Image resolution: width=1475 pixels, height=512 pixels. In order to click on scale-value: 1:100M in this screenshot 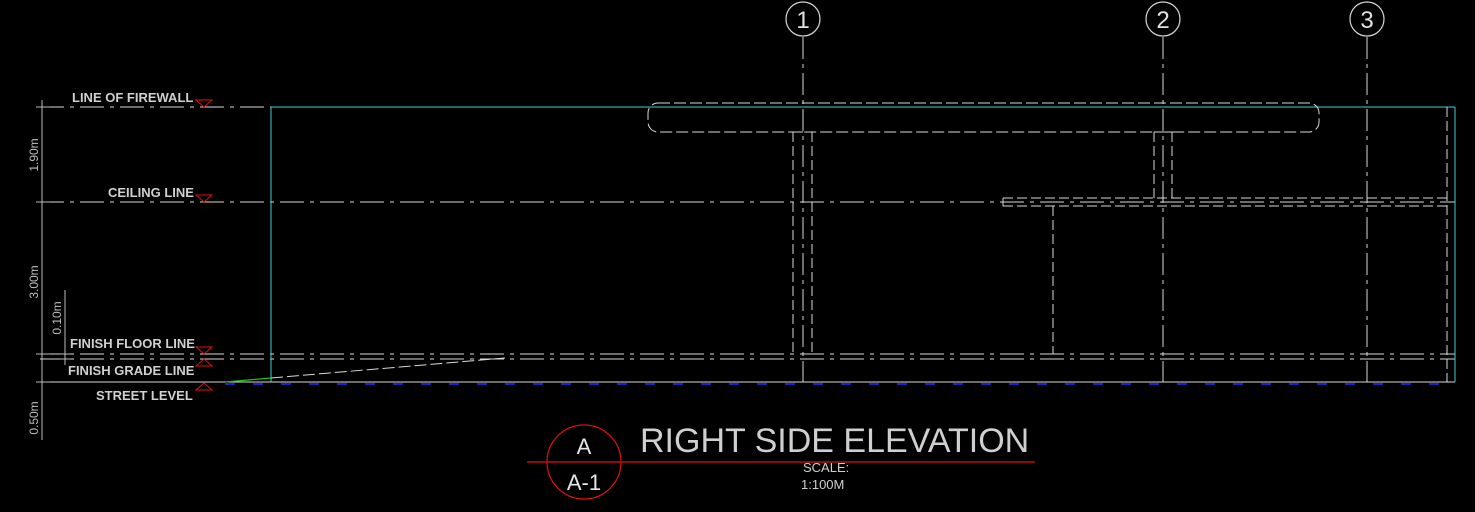, I will do `click(822, 484)`.